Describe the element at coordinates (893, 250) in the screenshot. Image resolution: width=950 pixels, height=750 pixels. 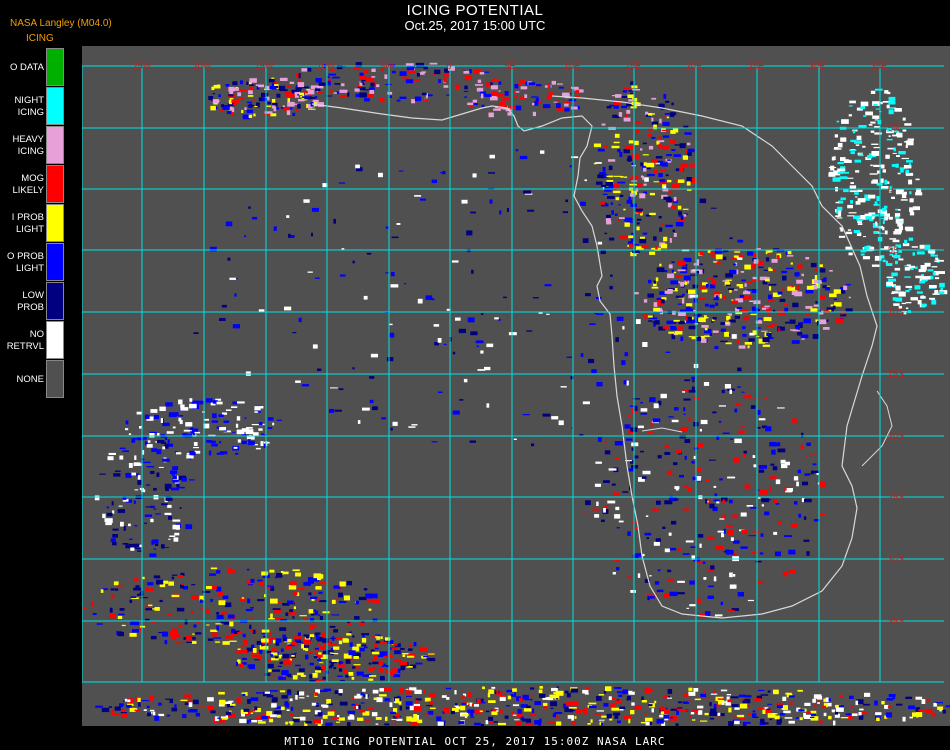
I see `latitude-label: 5S` at that location.